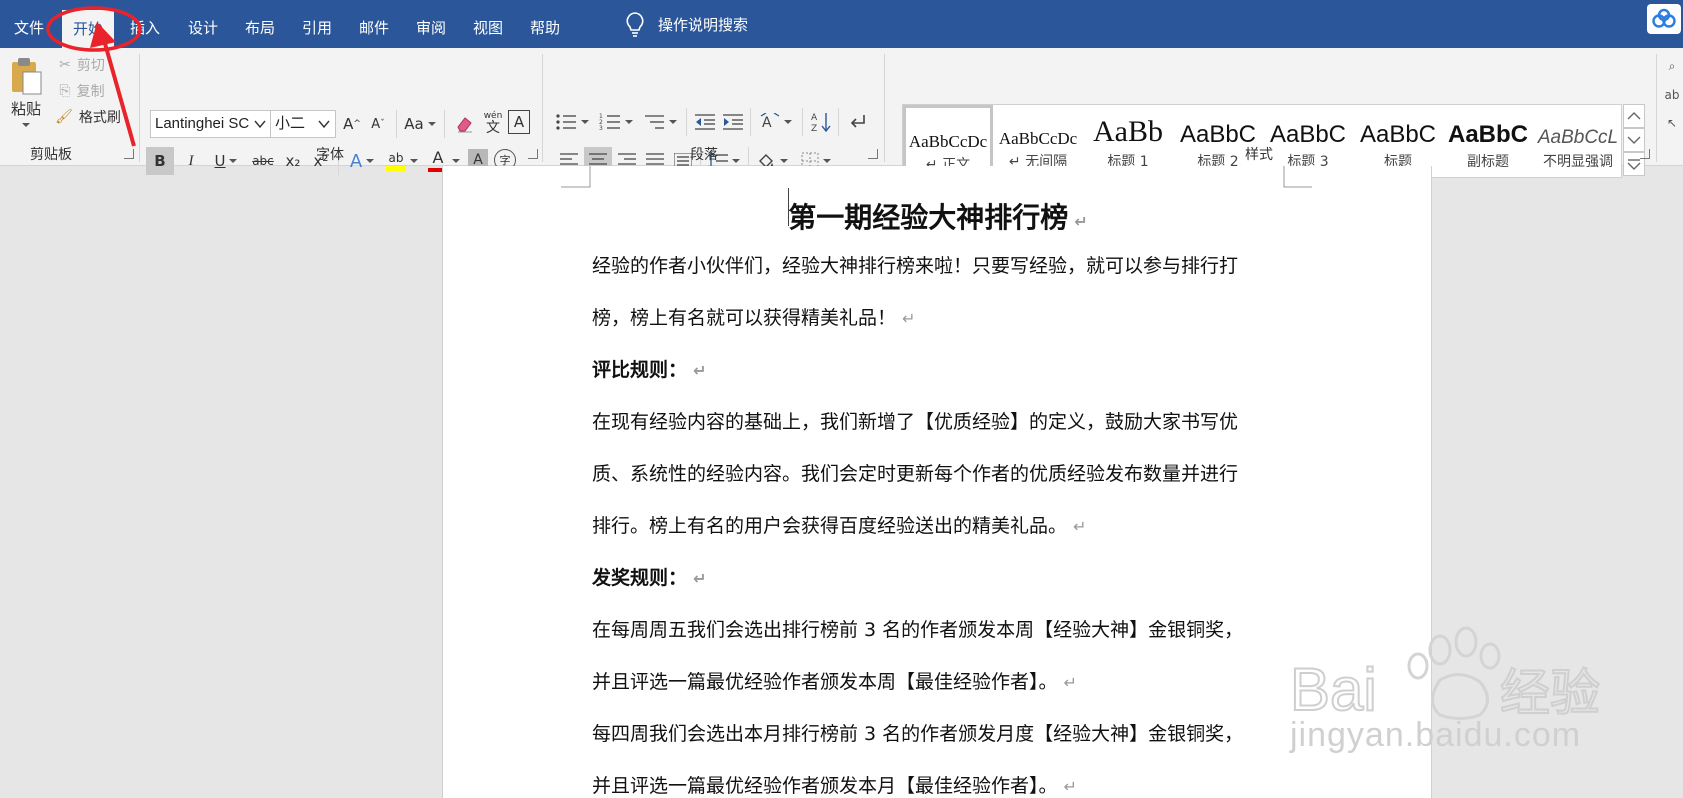 The height and width of the screenshot is (798, 1683). I want to click on font-size-combo: 小二, so click(303, 124).